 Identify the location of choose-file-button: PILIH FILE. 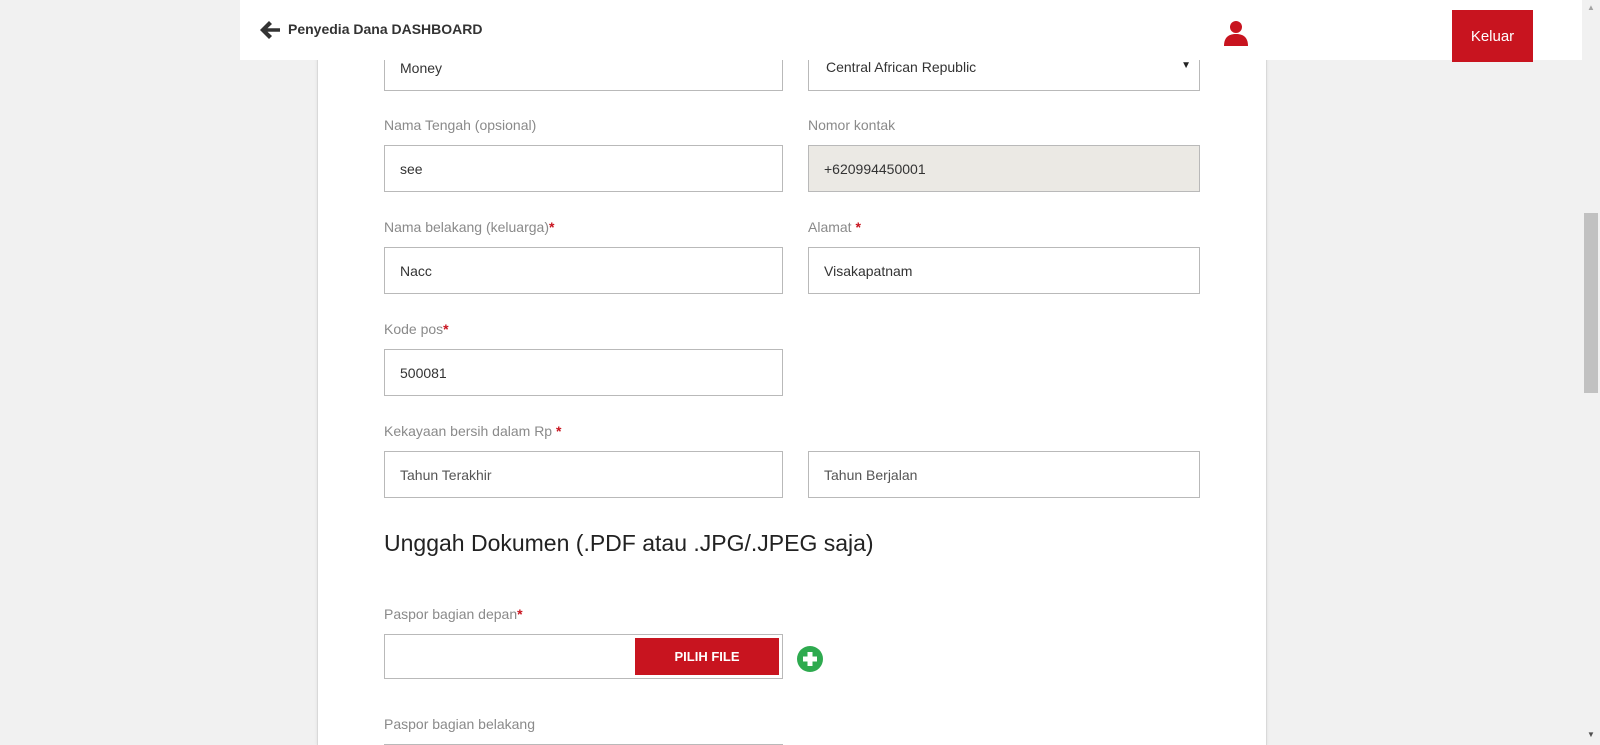
(707, 656).